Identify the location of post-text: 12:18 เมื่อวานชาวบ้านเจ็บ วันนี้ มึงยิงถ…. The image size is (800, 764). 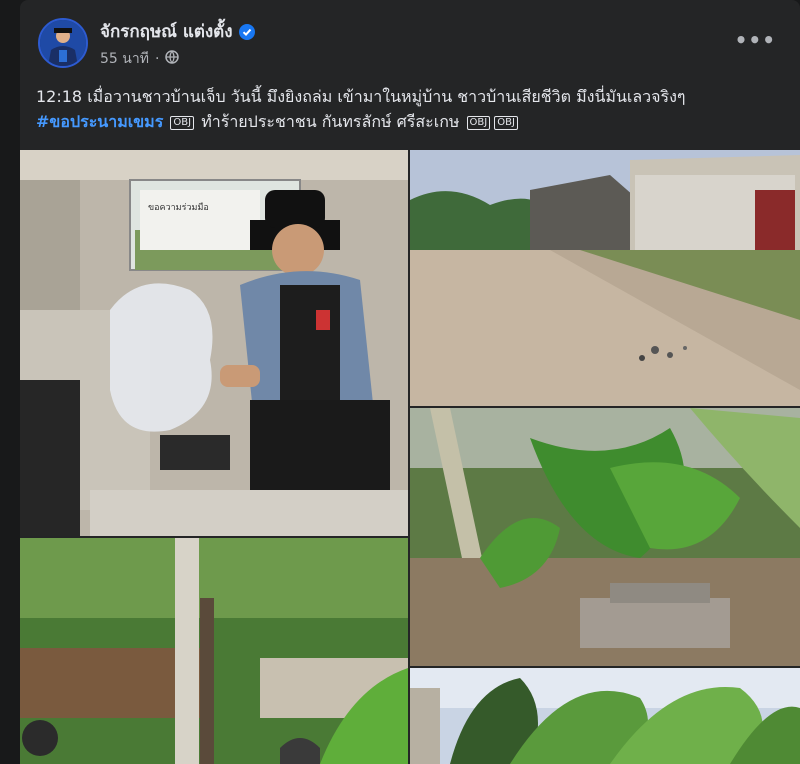
(410, 109).